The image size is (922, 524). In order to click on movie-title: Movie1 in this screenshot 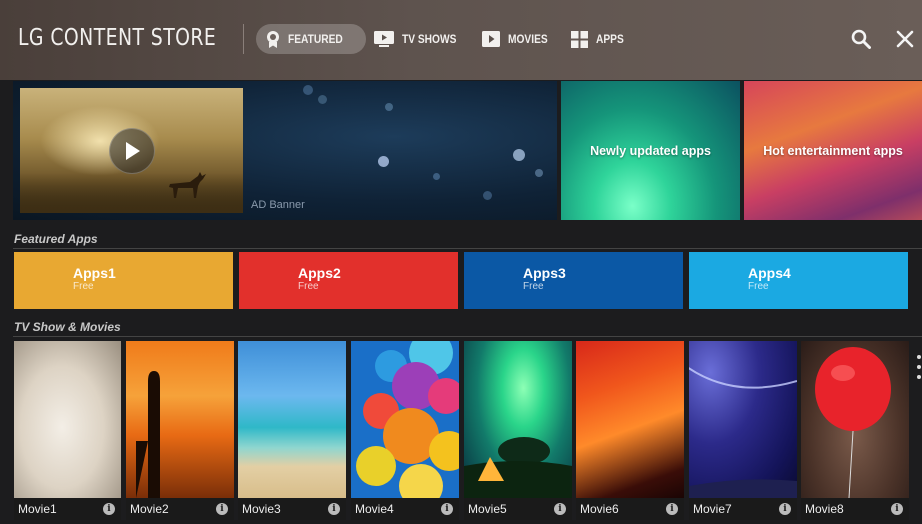, I will do `click(37, 509)`.